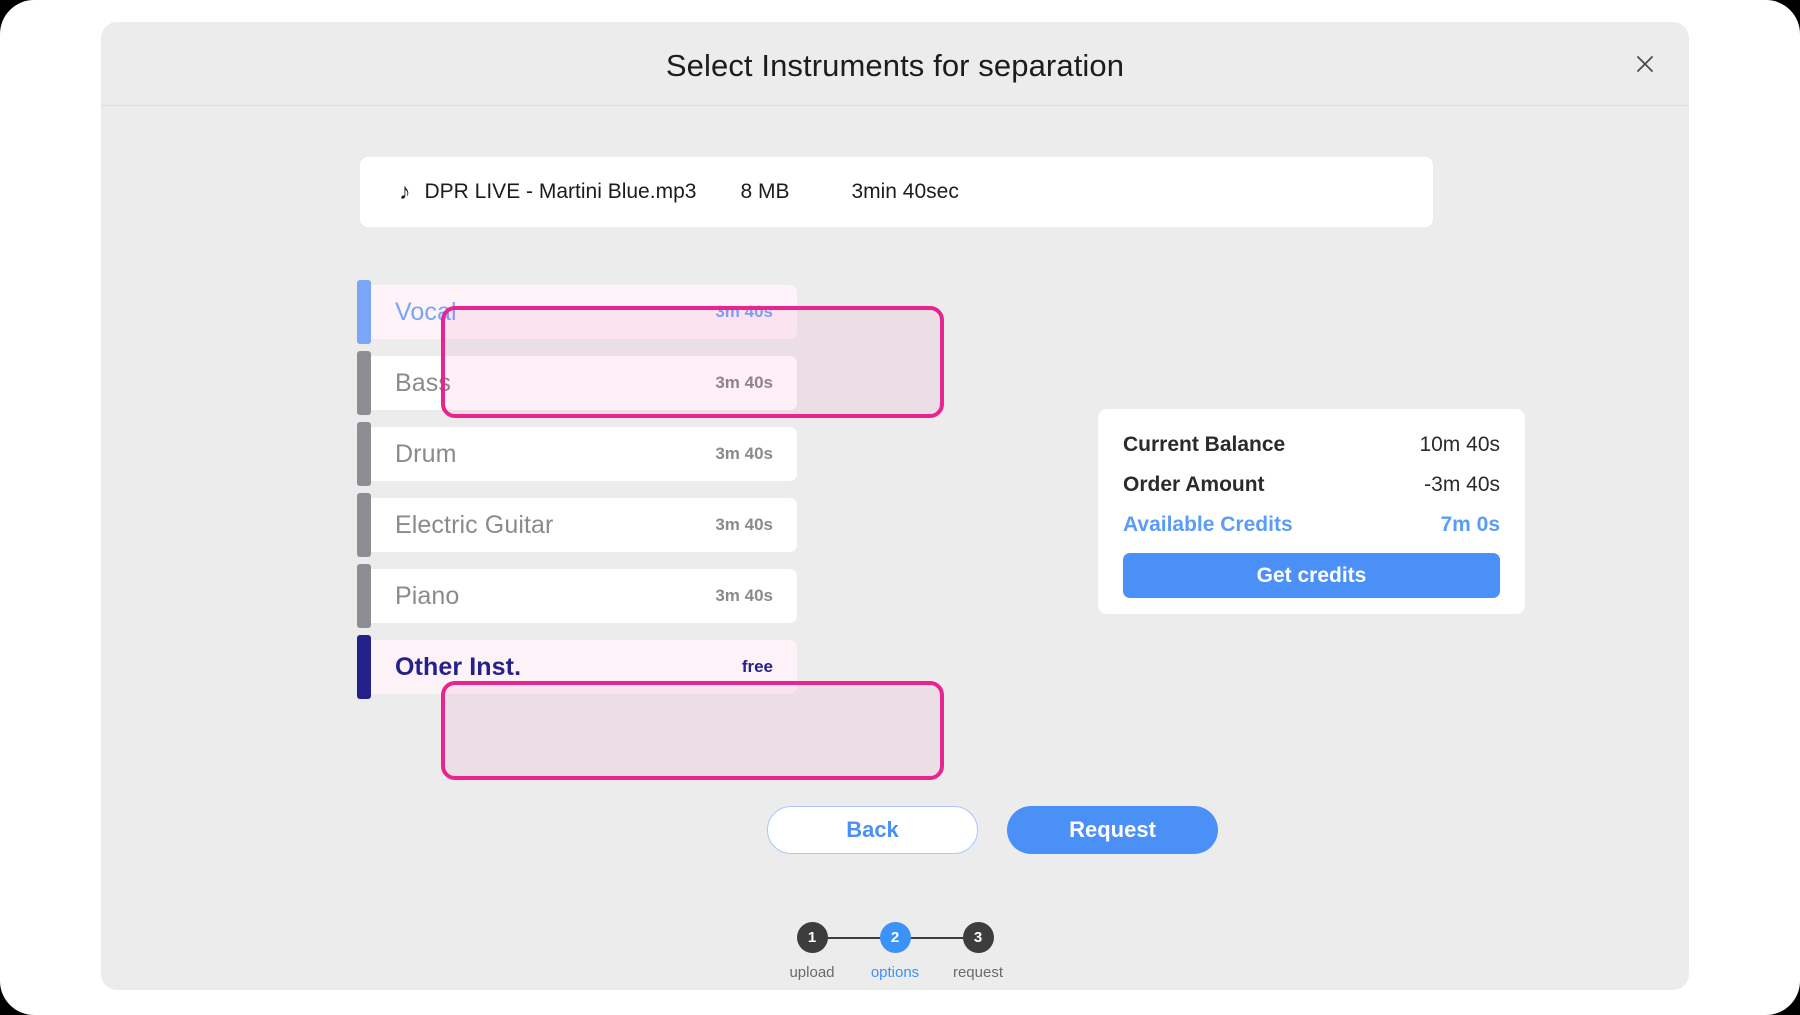 The width and height of the screenshot is (1800, 1015). Describe the element at coordinates (577, 667) in the screenshot. I see `instrument-card: Other Inst. free` at that location.